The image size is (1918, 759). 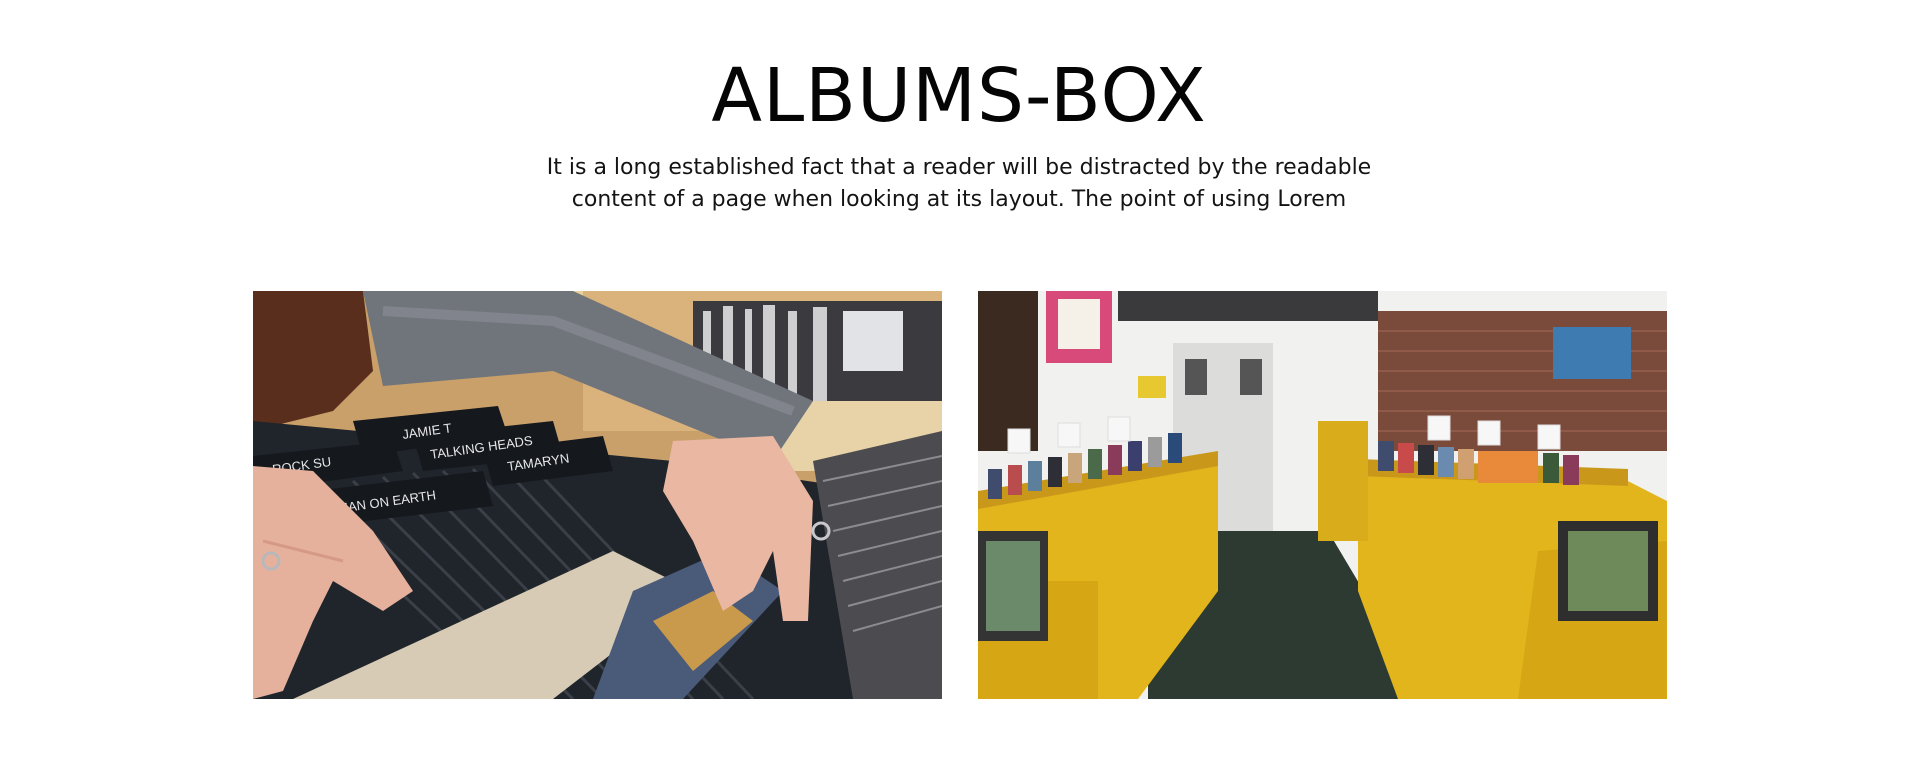 What do you see at coordinates (959, 96) in the screenshot?
I see `section-title: ALBUMS-BOX` at bounding box center [959, 96].